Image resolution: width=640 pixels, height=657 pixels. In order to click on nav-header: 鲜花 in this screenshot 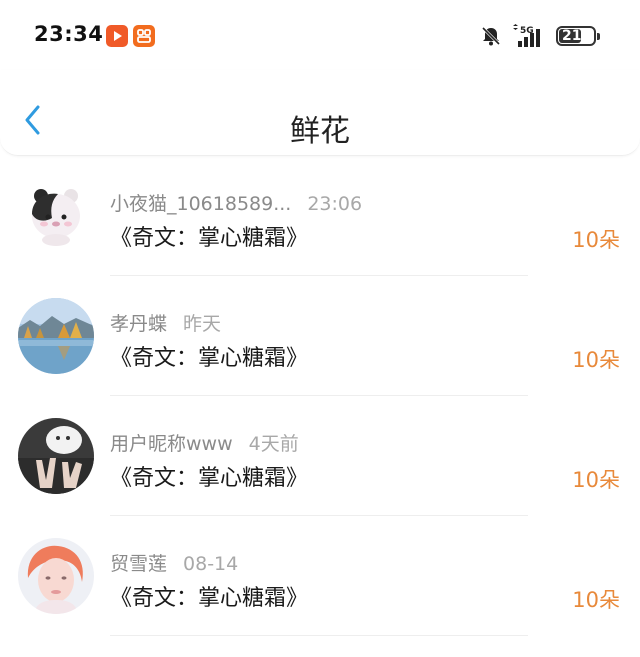, I will do `click(320, 113)`.